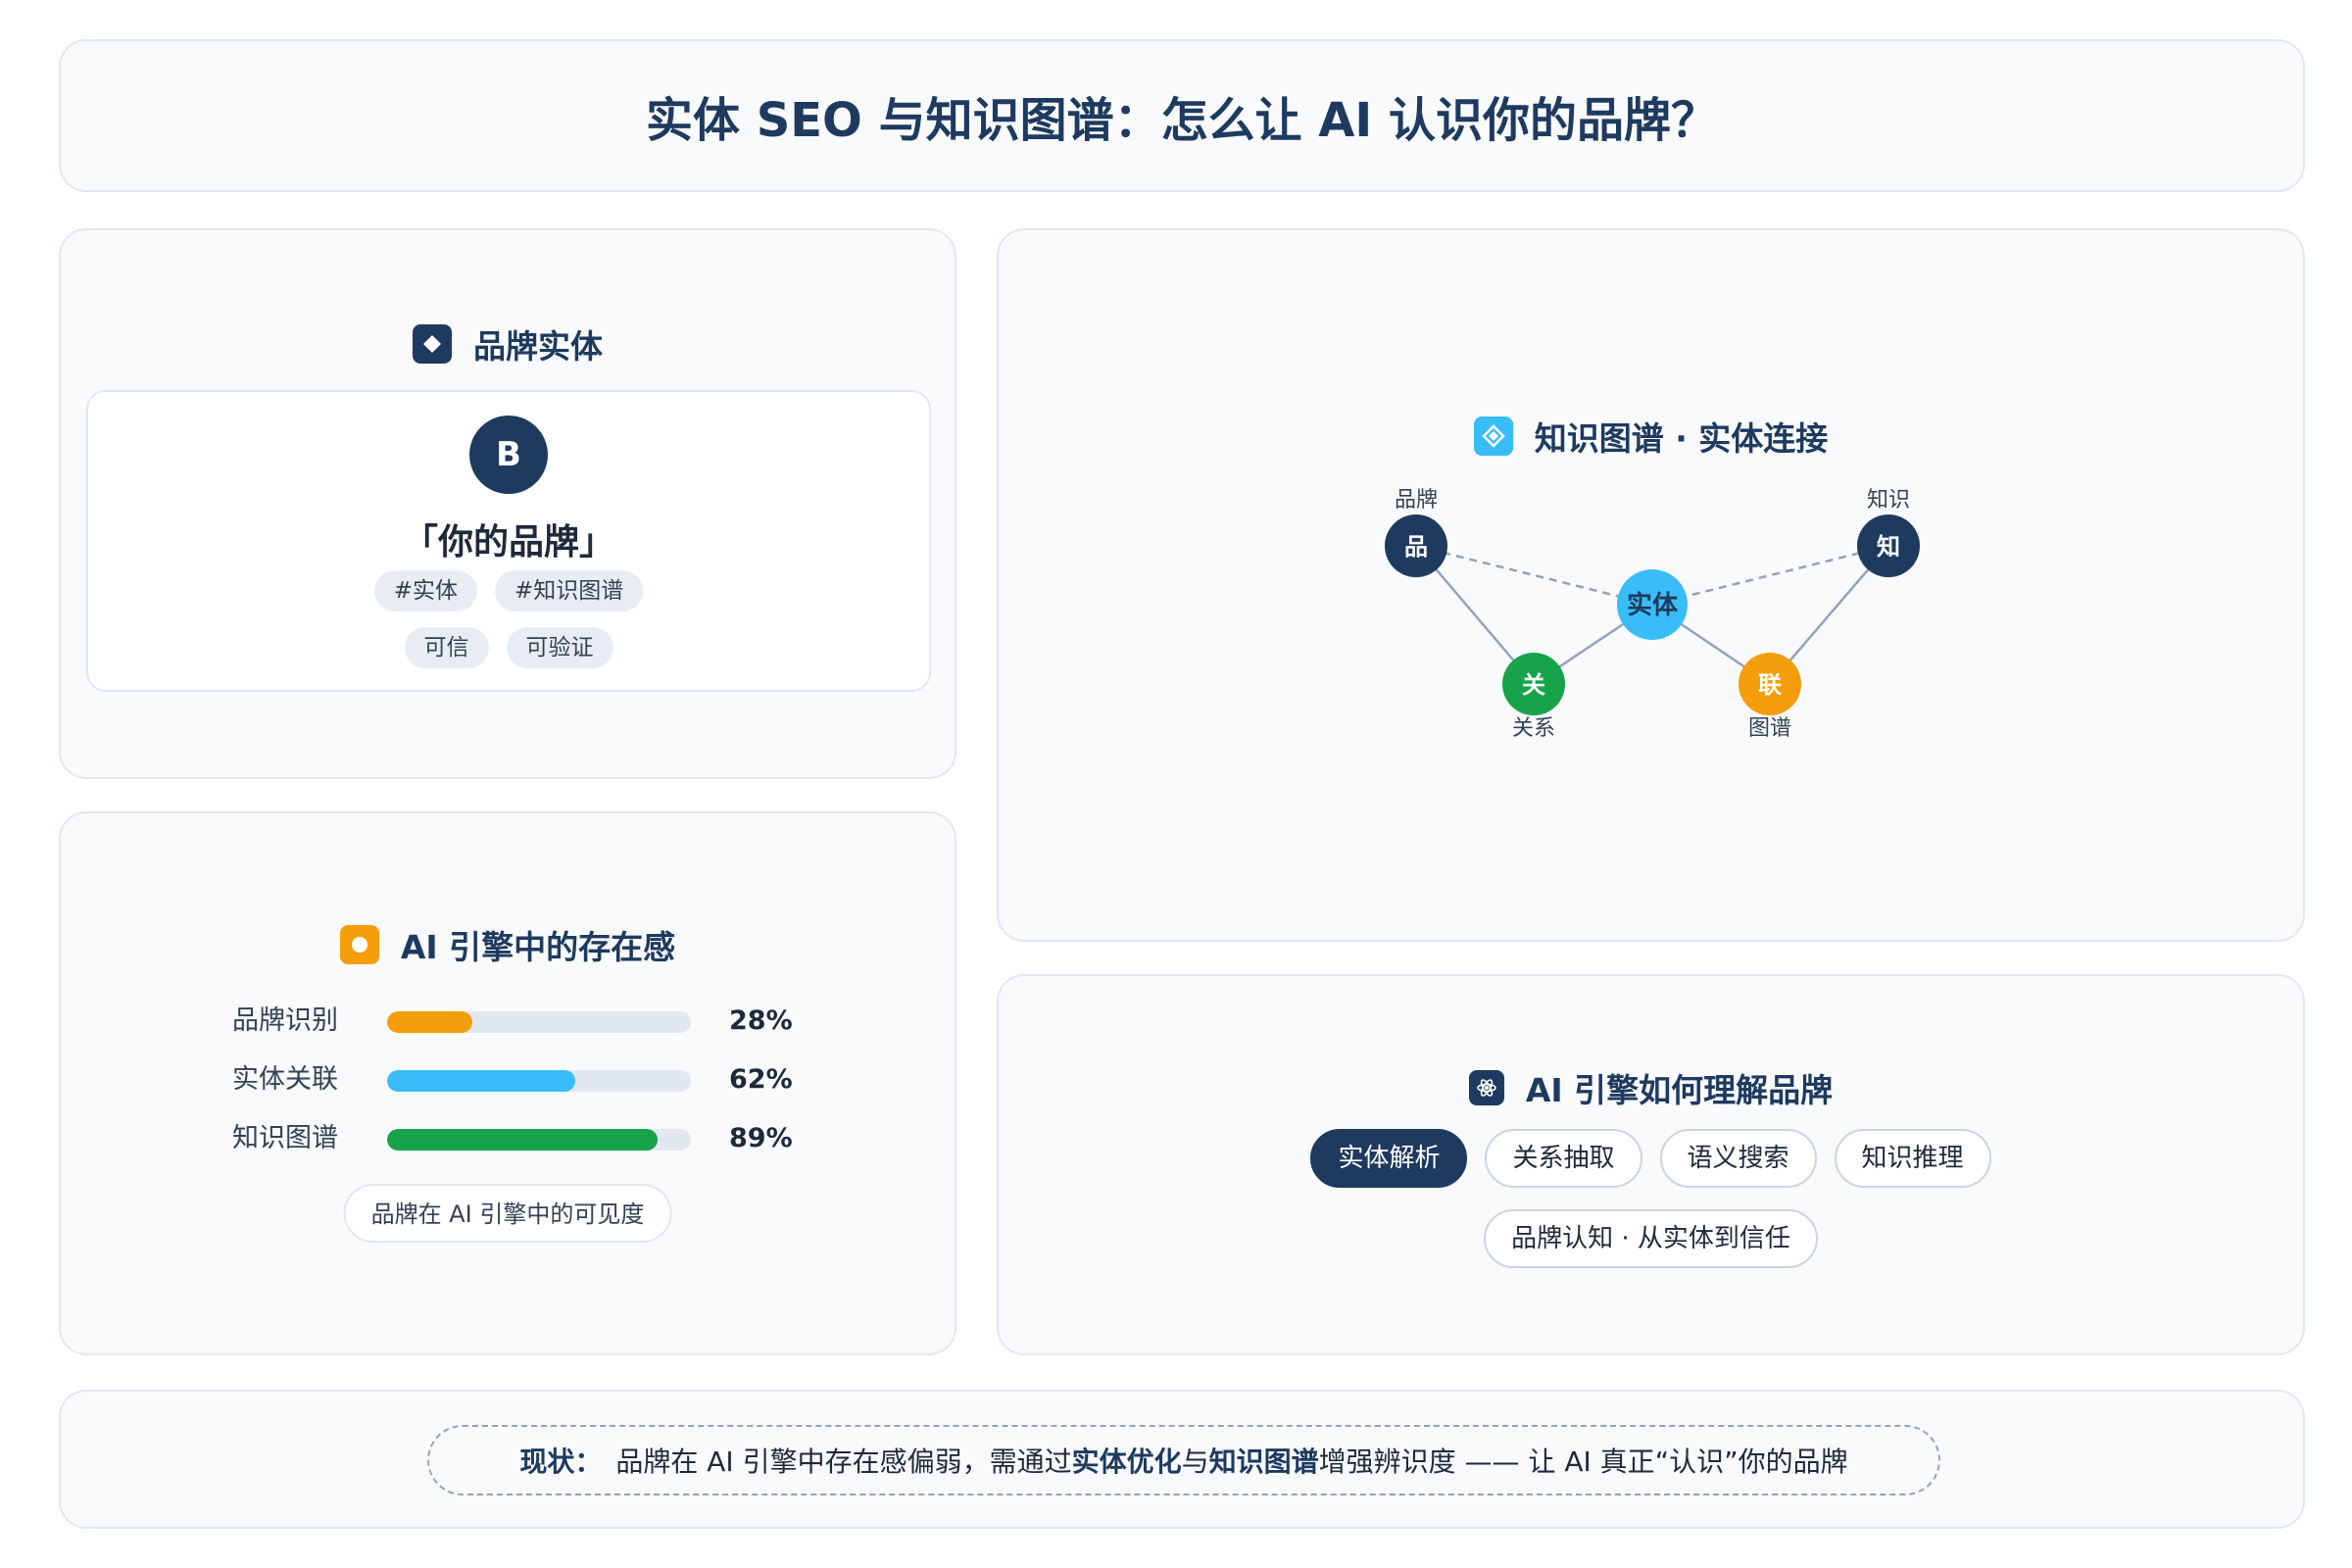  What do you see at coordinates (538, 346) in the screenshot?
I see `brand-entity-heading-text: 品牌实体` at bounding box center [538, 346].